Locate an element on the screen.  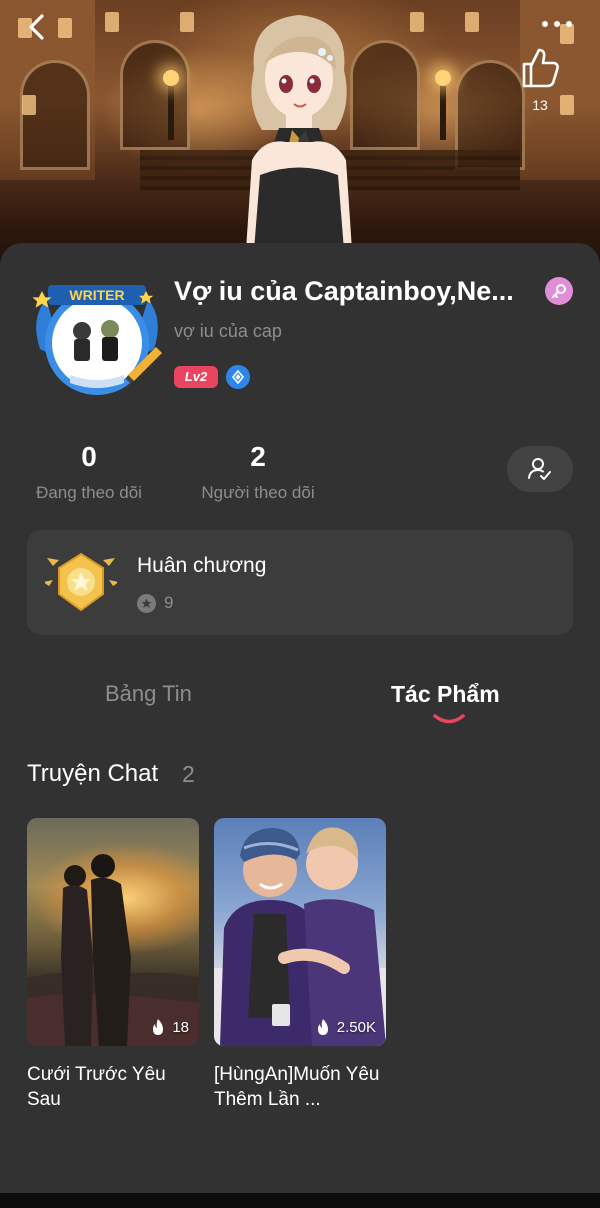
level-badge: Lv2 is located at coordinates (196, 377).